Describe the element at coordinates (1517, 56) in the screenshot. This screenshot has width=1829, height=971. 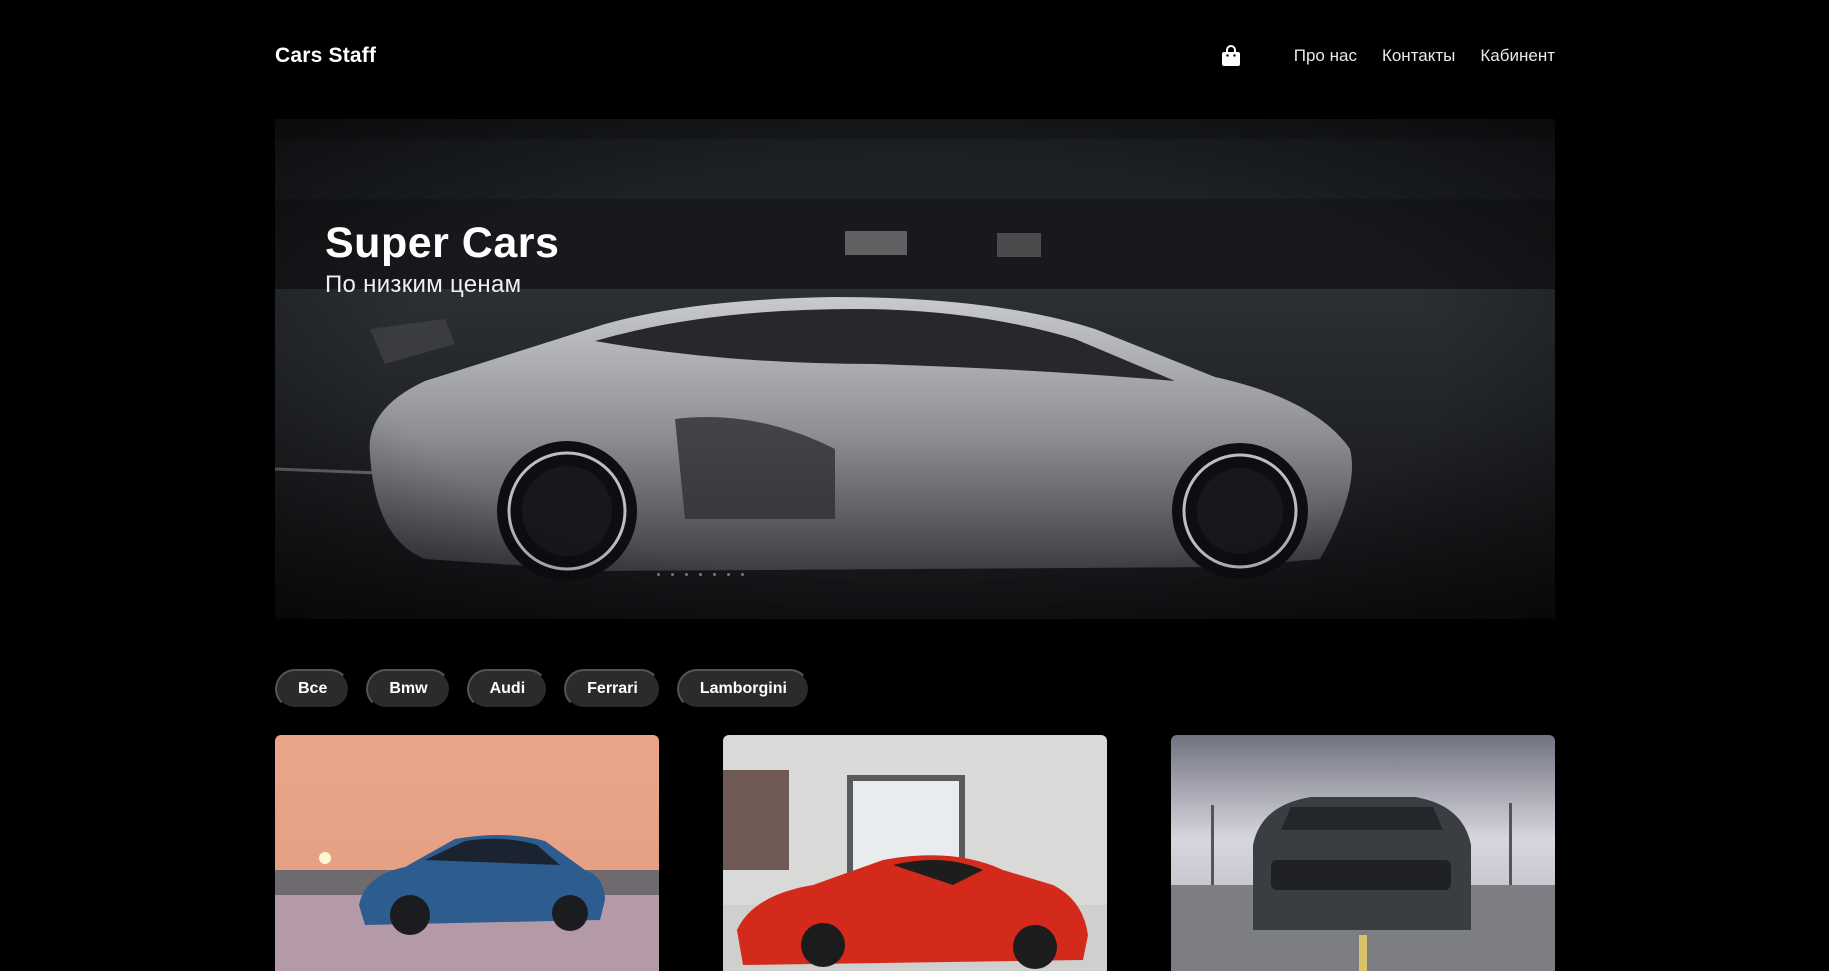
I see `nav-link-cabinet: Кабинент` at that location.